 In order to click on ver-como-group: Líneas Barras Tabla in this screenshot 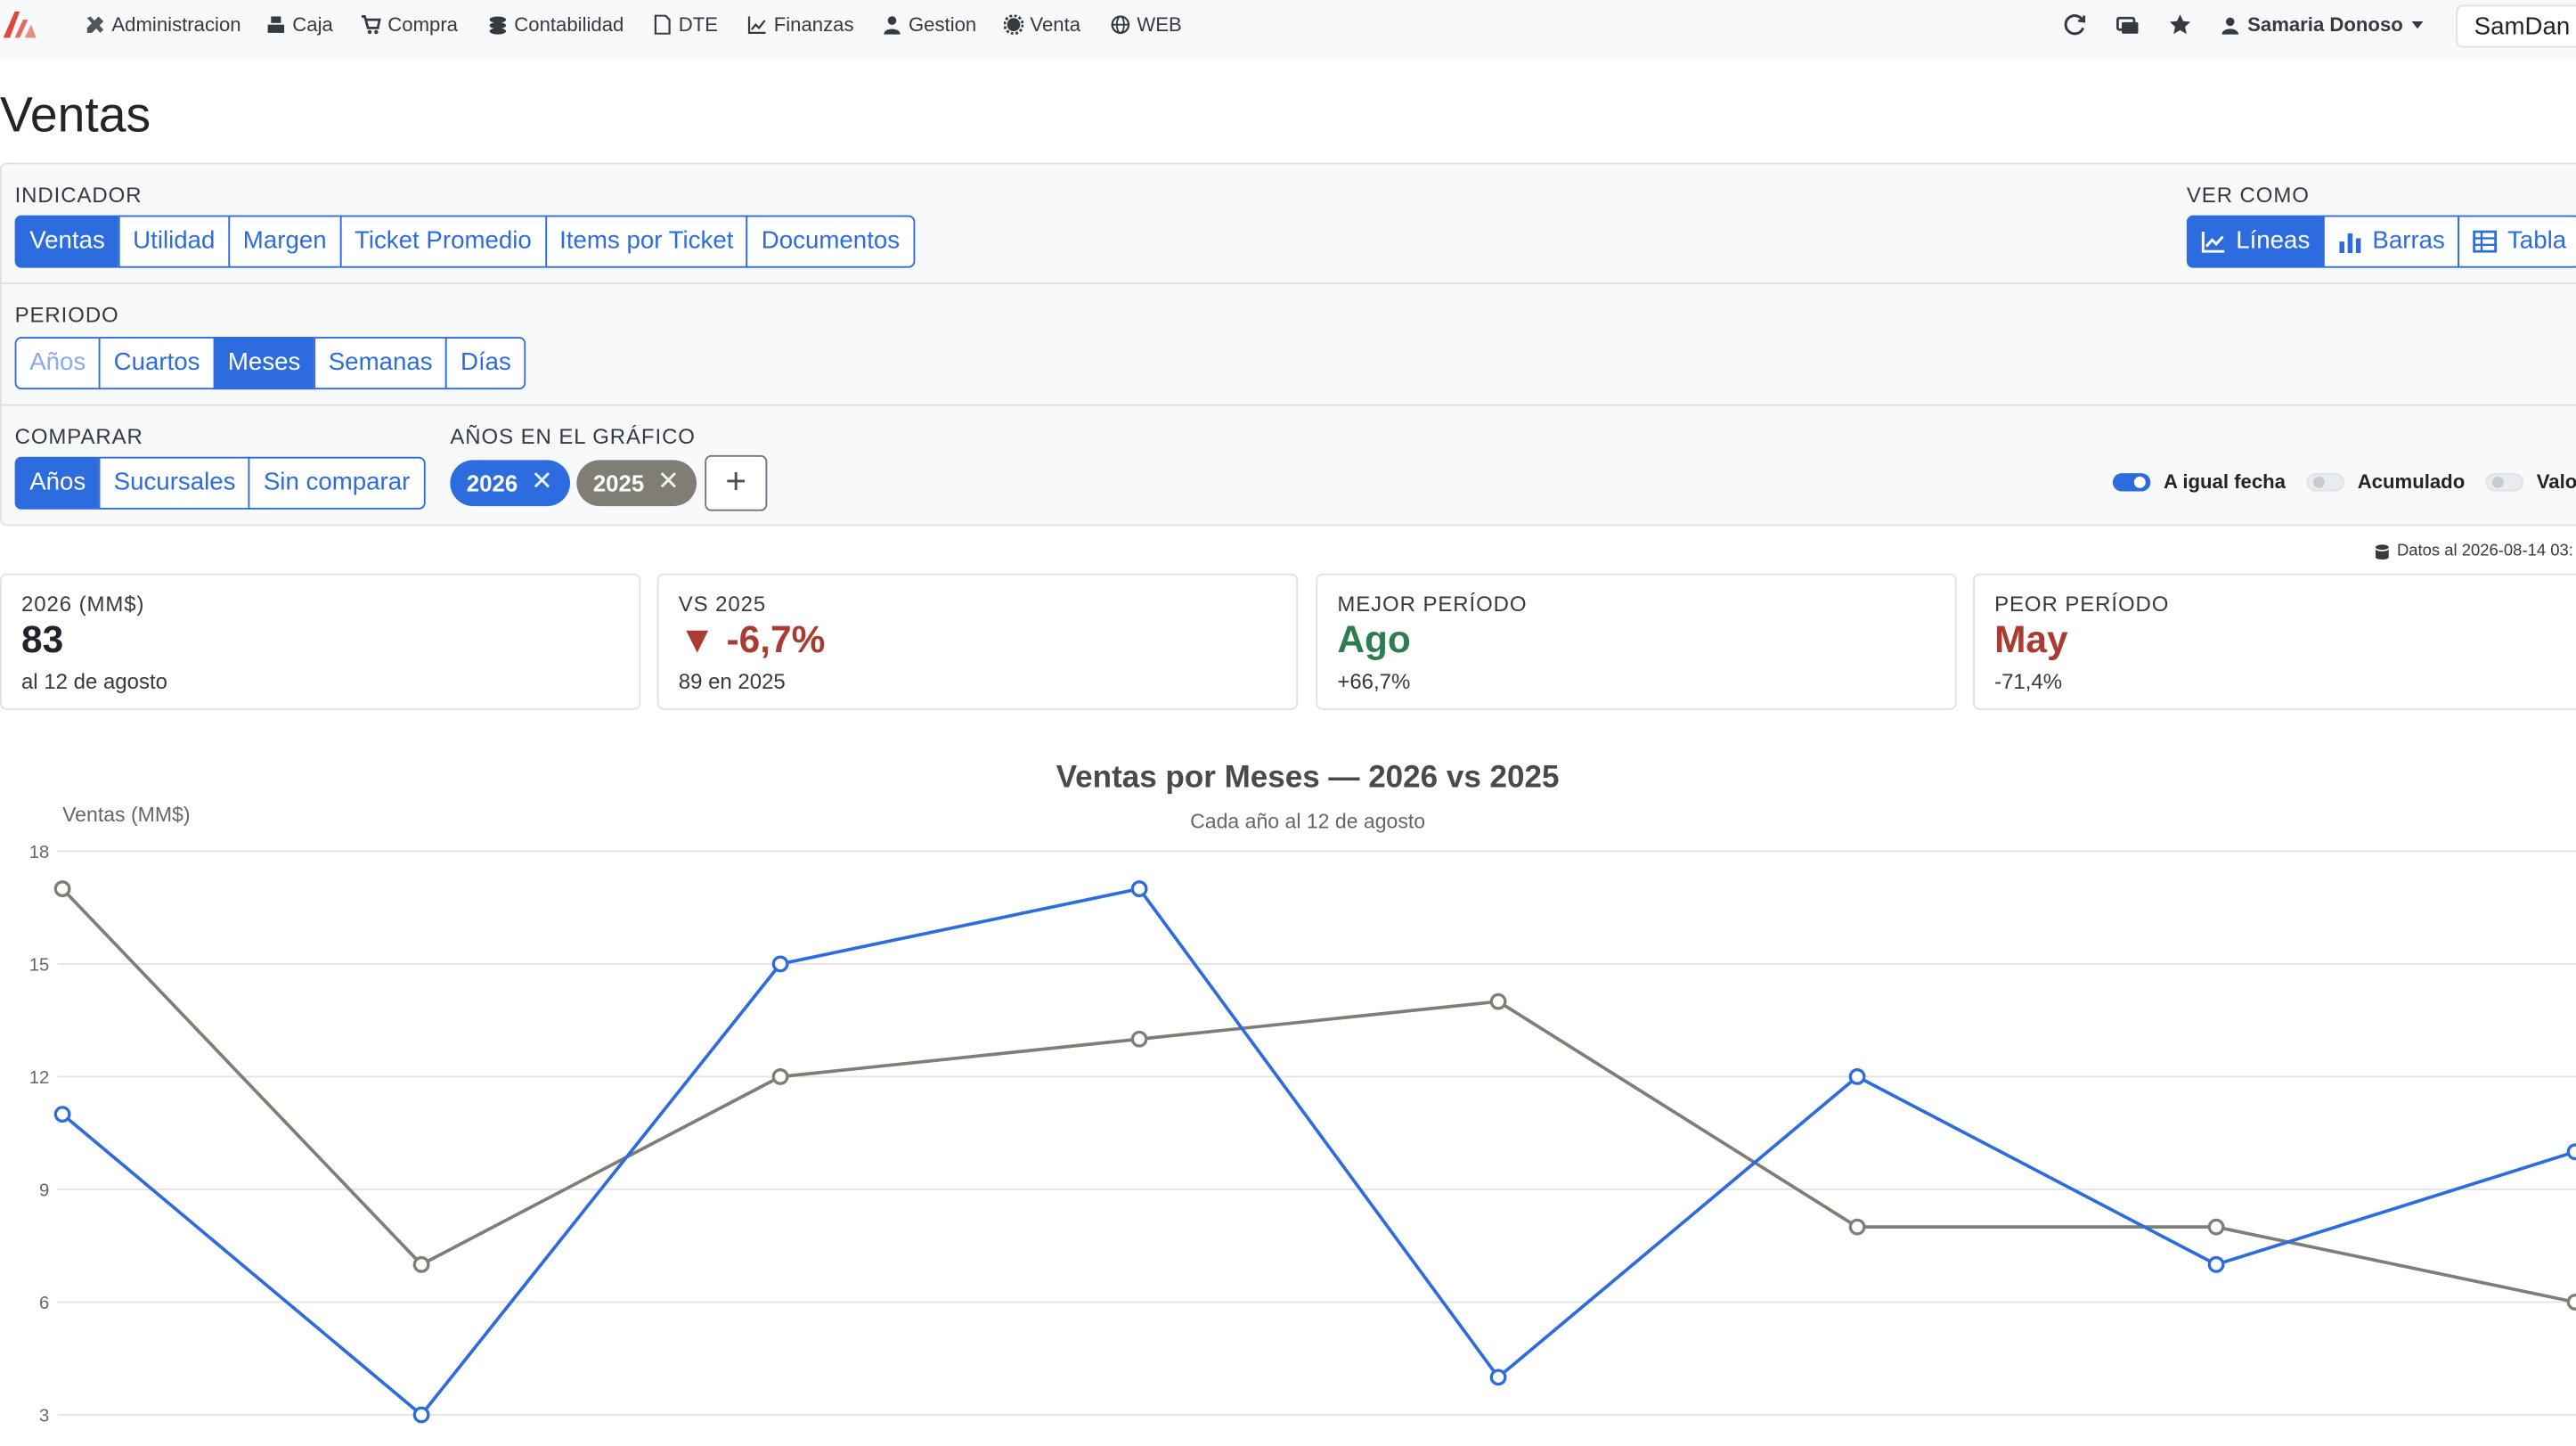, I will do `click(2381, 241)`.